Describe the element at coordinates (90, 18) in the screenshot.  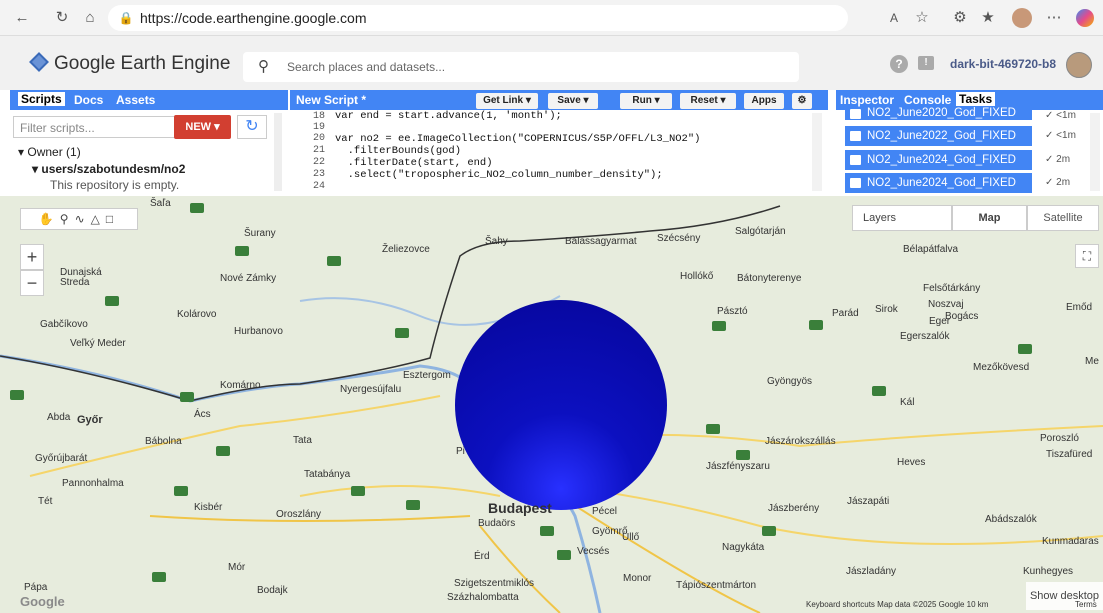
I see `home-icon: ⌂` at that location.